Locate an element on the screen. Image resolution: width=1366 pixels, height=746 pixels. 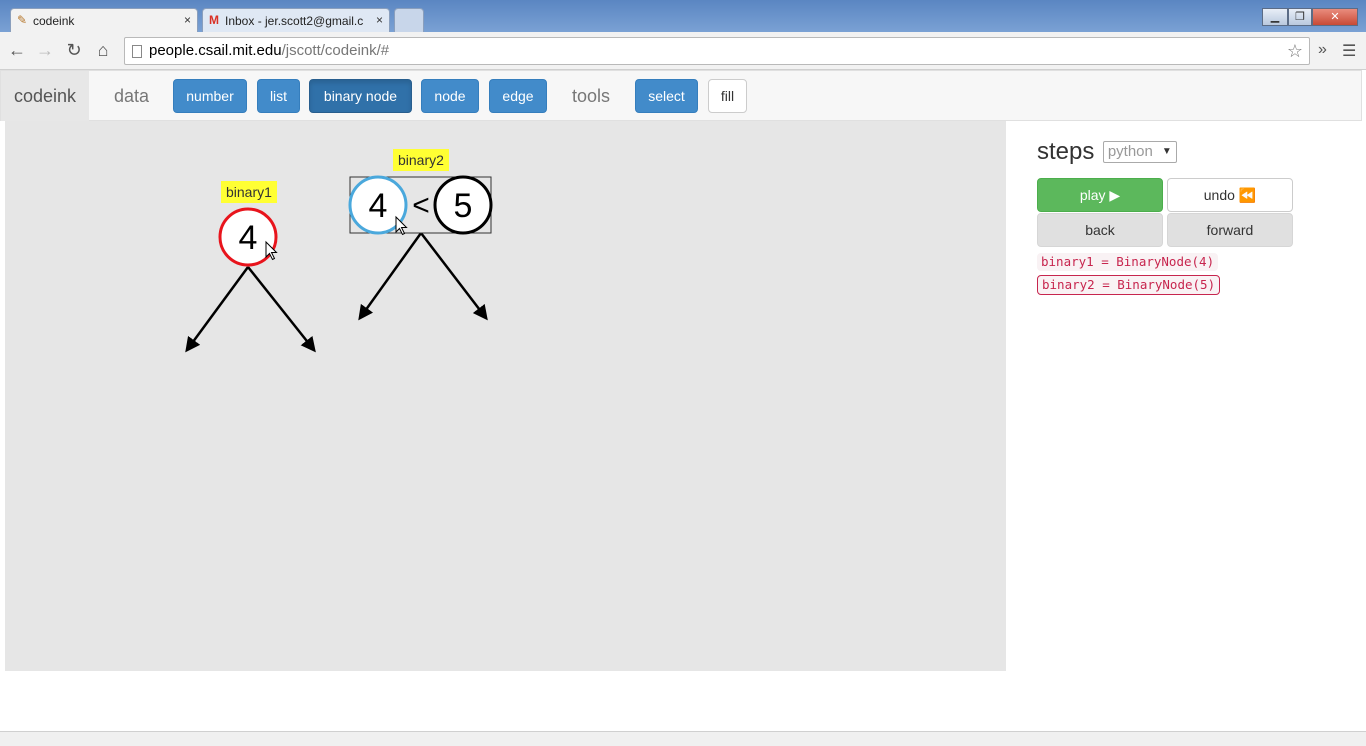
binary2-right-edge is located at coordinates (454, 276).